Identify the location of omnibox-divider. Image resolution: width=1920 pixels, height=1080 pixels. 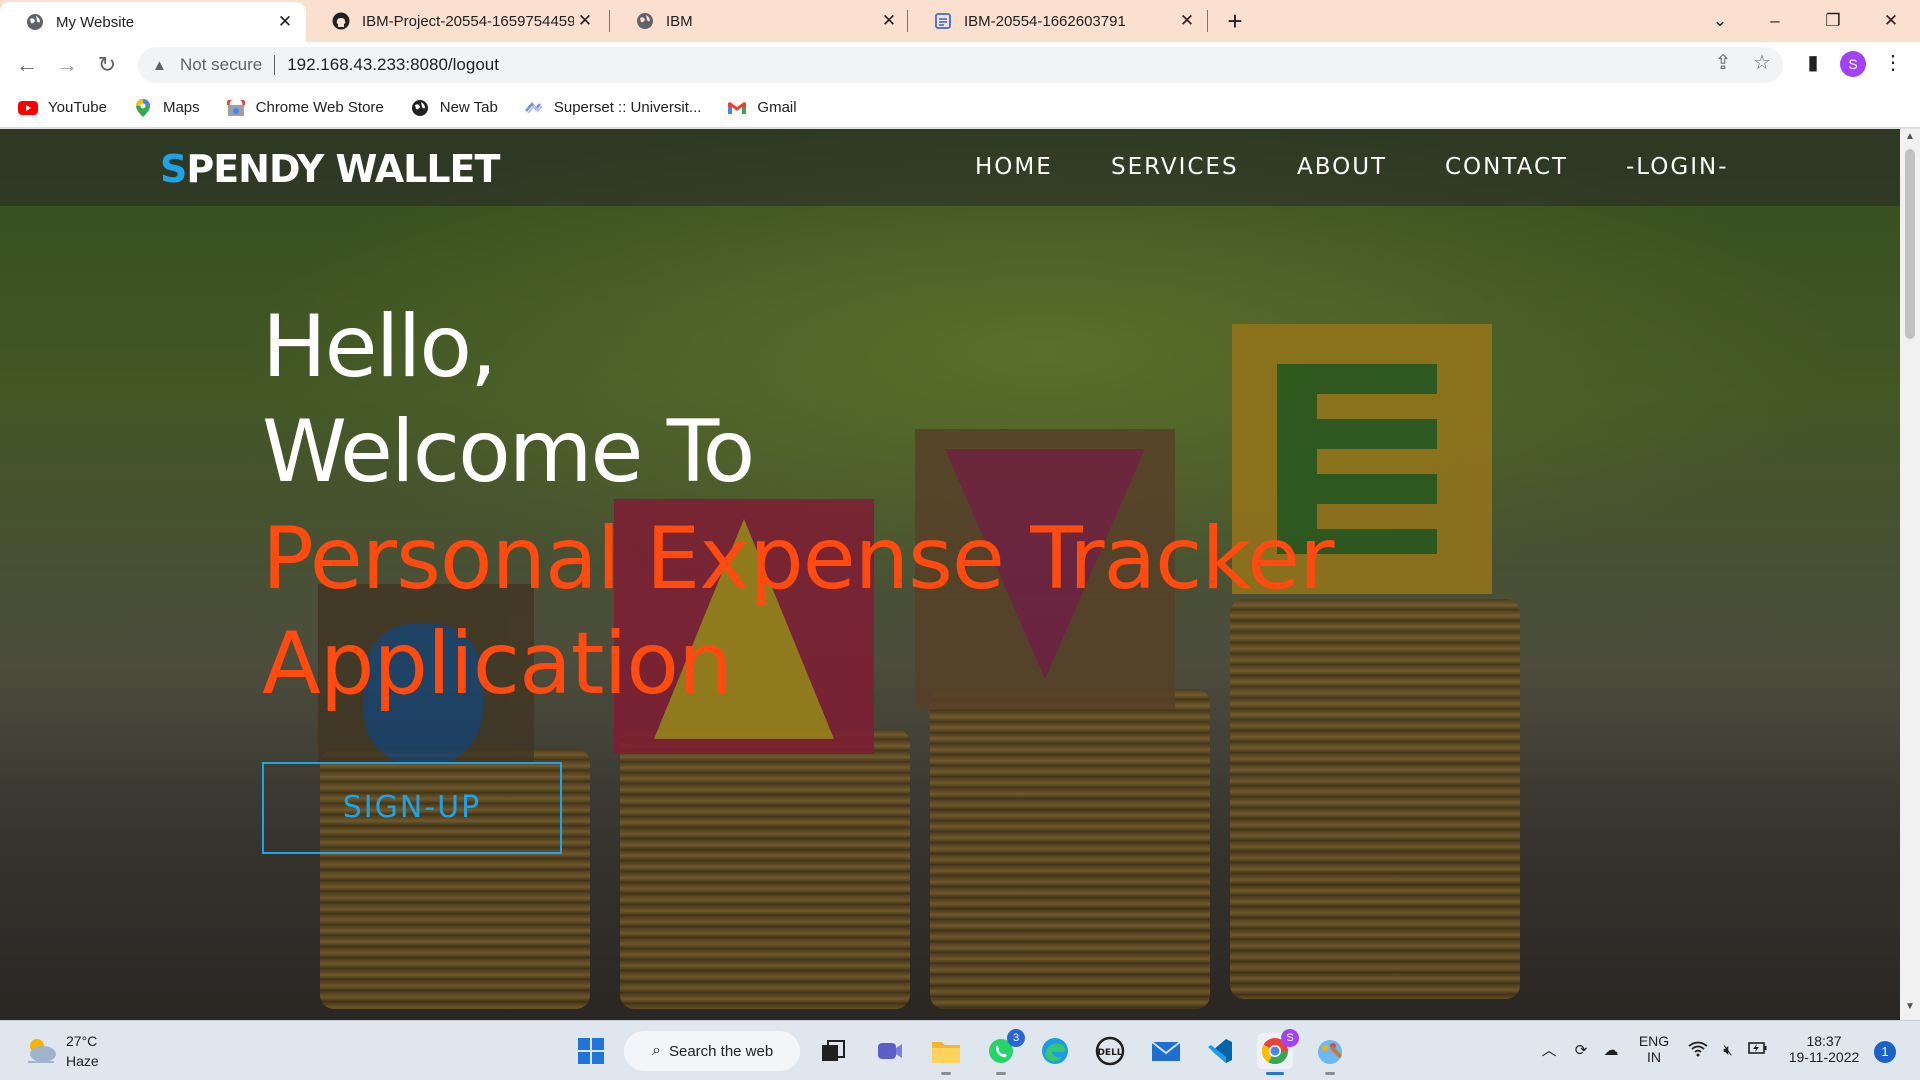
(275, 65).